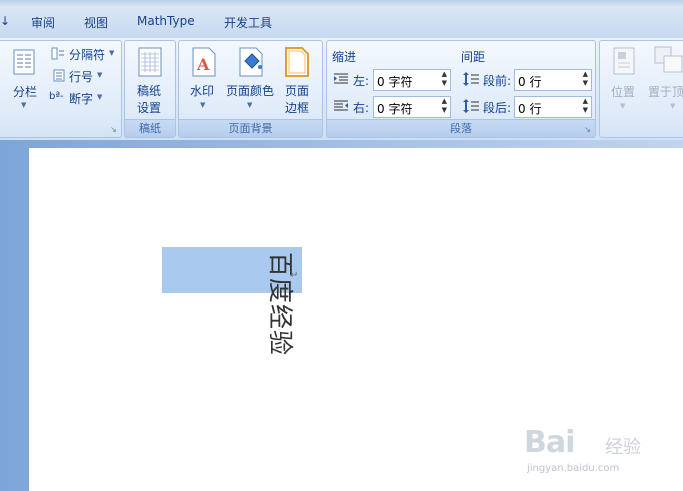  Describe the element at coordinates (59, 75) in the screenshot. I see `line-numbers-icon` at that location.